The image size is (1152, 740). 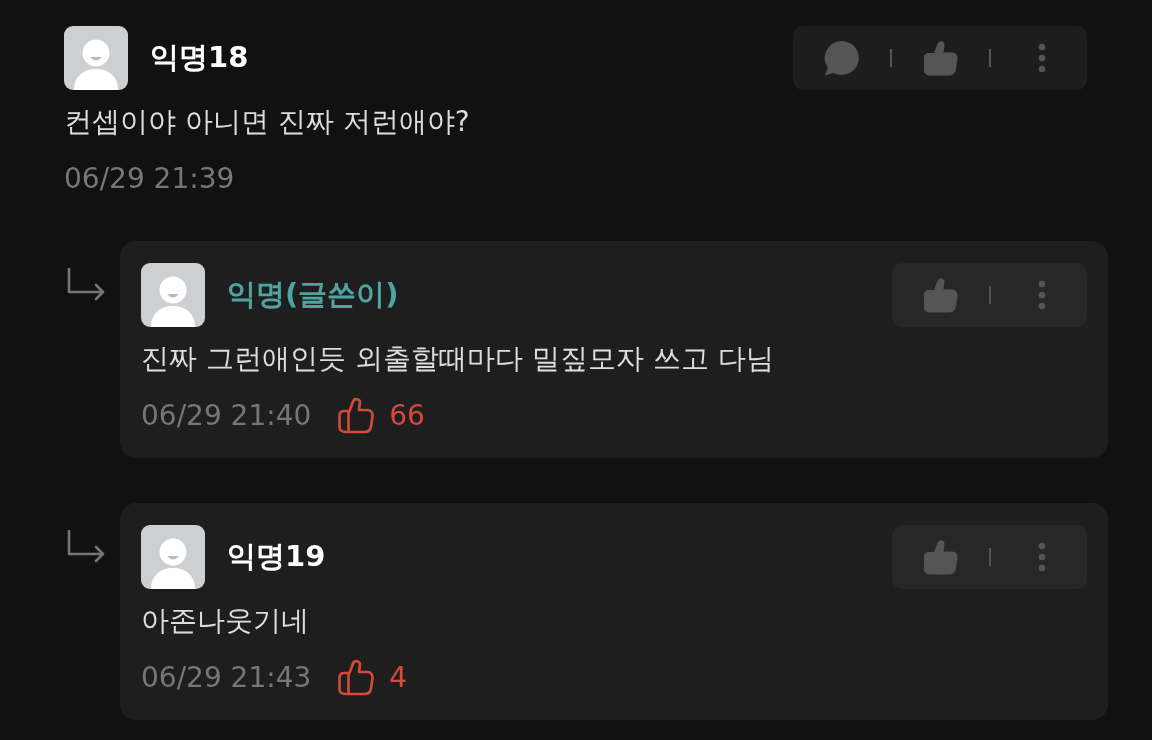 I want to click on comment-text: 컨셉이야 아니면 진짜 저런애야?, so click(x=267, y=122).